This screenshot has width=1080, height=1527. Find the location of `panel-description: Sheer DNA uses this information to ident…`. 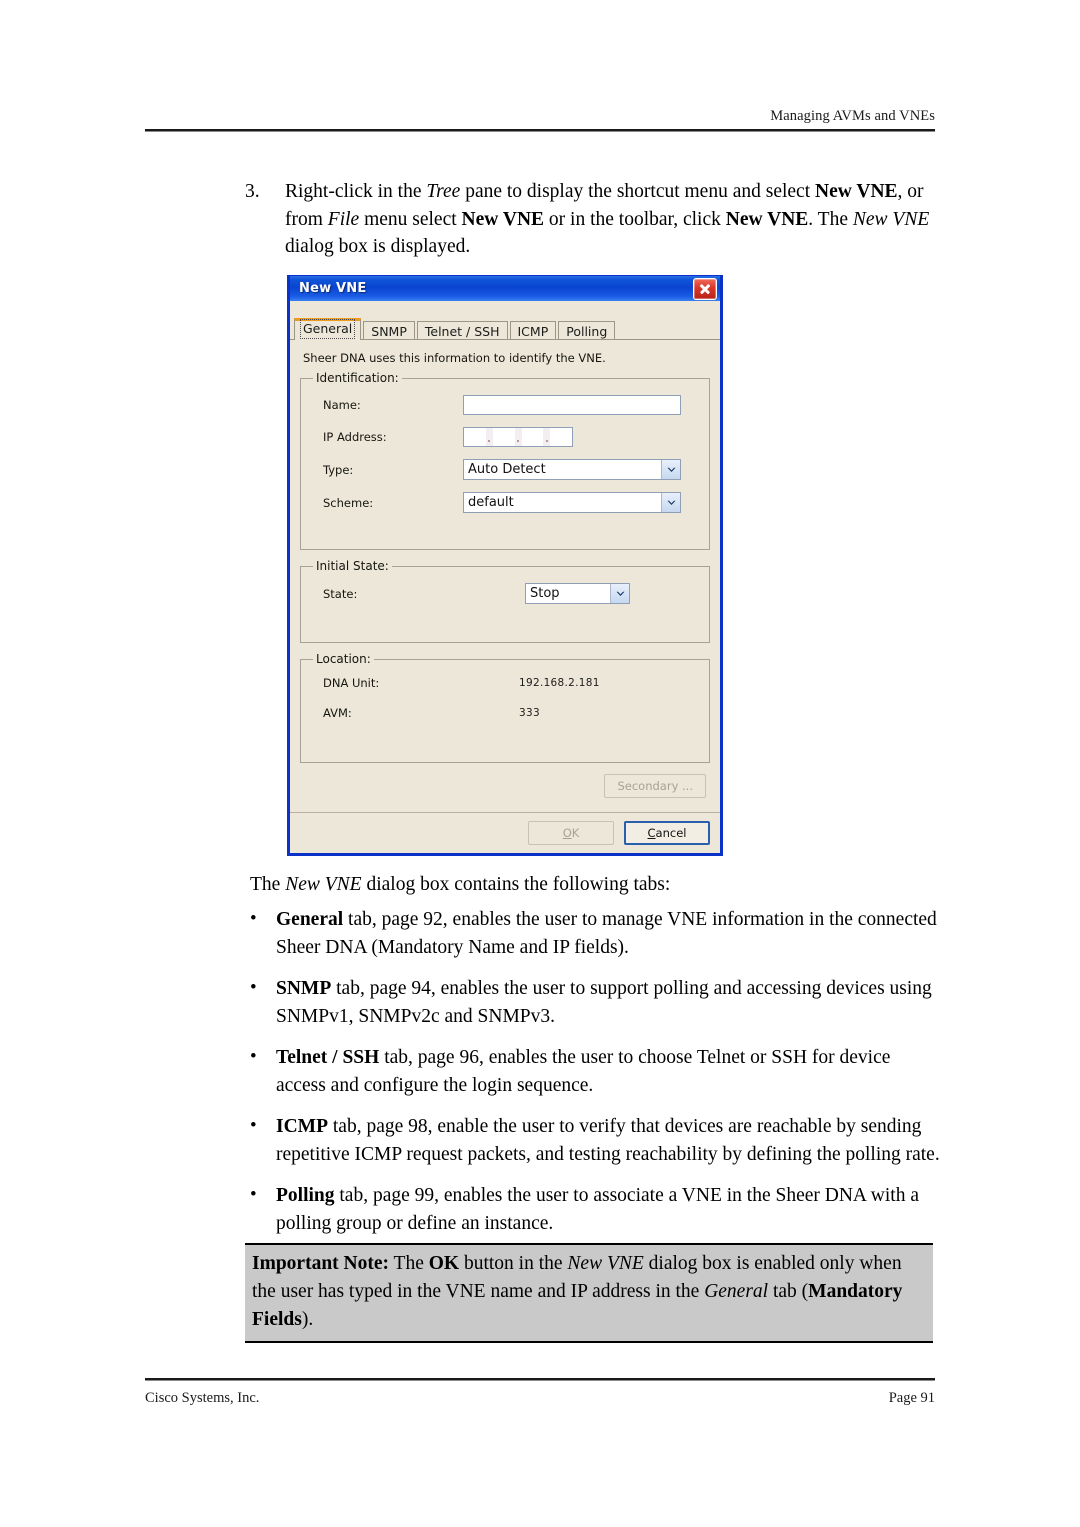

panel-description: Sheer DNA uses this information to ident… is located at coordinates (454, 358).